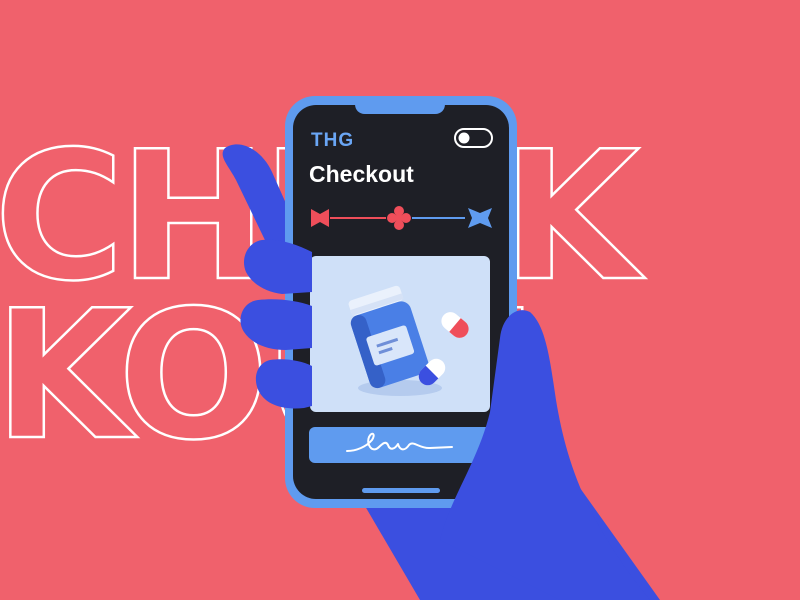  What do you see at coordinates (400, 108) in the screenshot?
I see `phone-notch` at bounding box center [400, 108].